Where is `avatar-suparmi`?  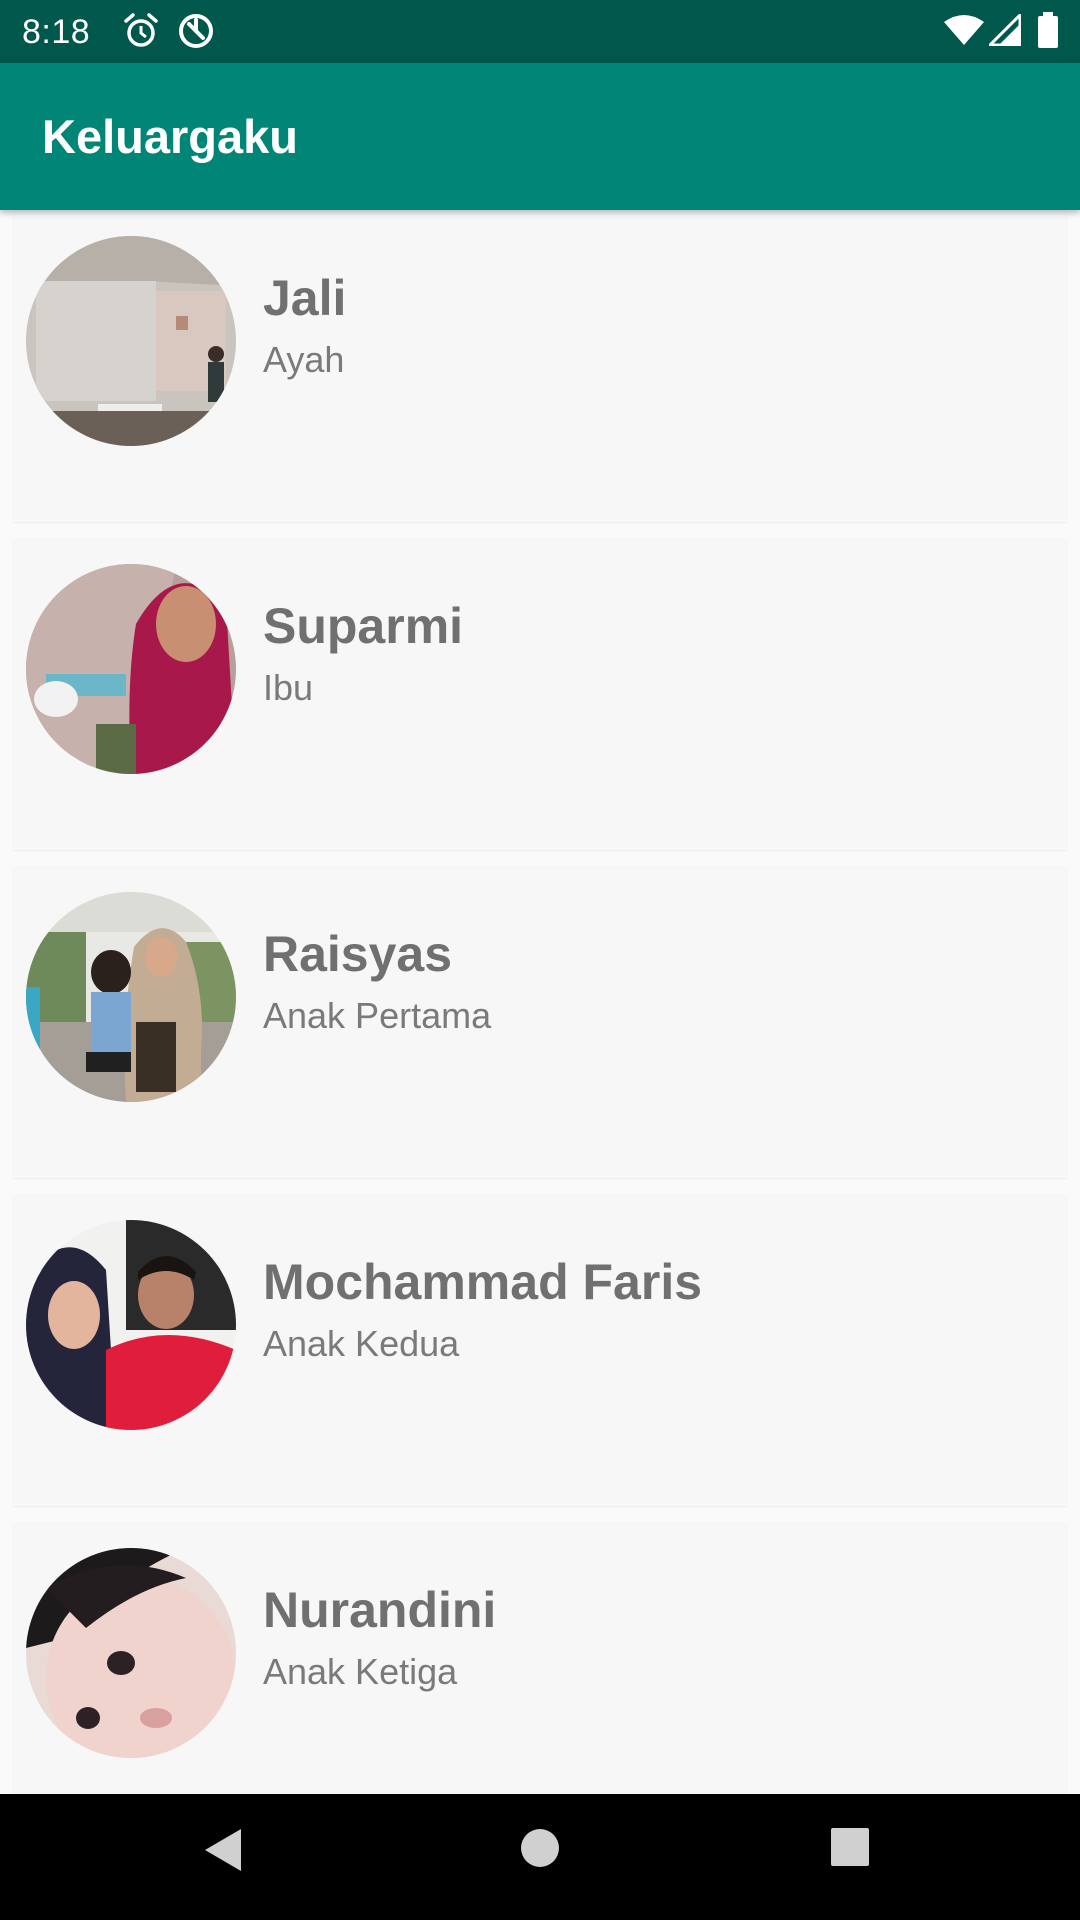
avatar-suparmi is located at coordinates (131, 669).